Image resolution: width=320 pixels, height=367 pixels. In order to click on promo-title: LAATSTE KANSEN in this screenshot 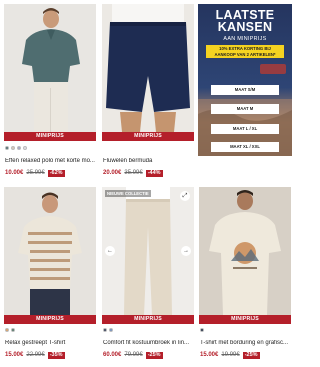, I will do `click(245, 21)`.